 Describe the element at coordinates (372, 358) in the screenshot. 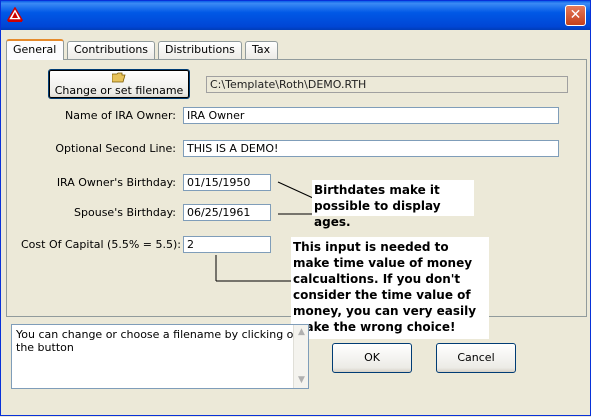

I see `ok-button: OK` at that location.